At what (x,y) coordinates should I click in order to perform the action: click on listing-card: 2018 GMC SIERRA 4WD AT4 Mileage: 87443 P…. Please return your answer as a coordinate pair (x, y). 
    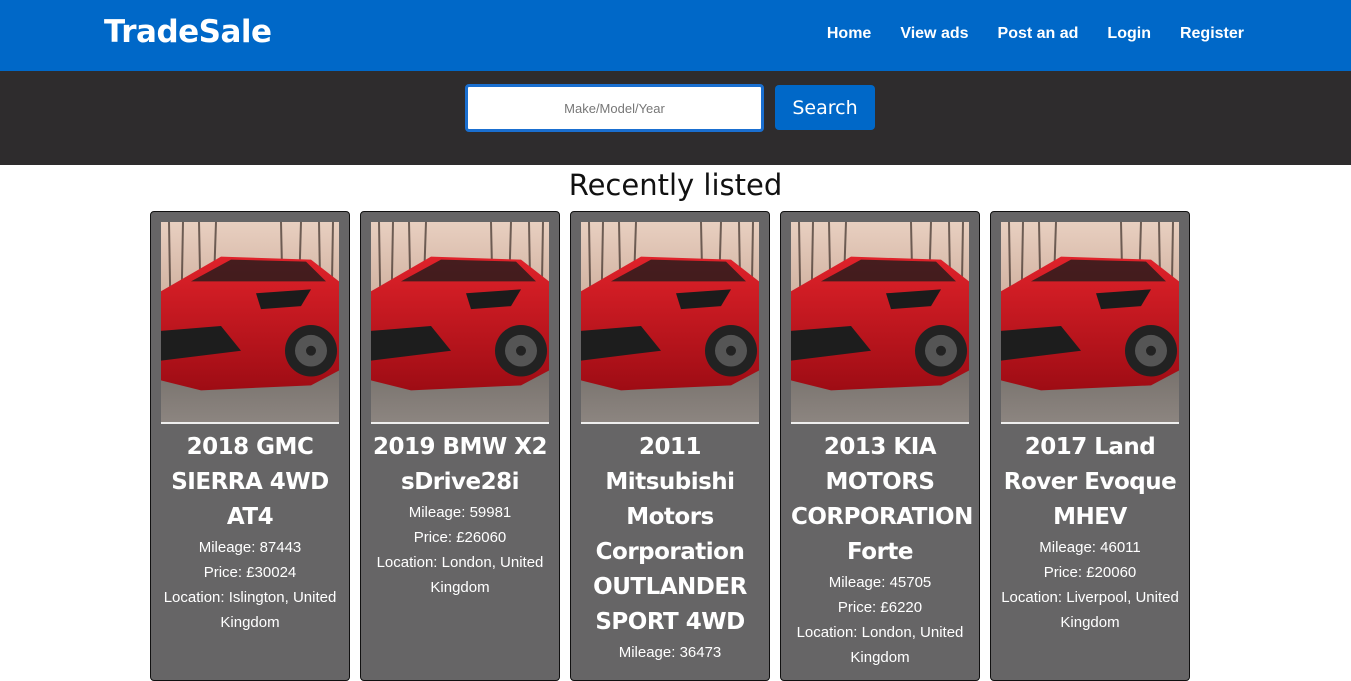
    Looking at the image, I should click on (250, 446).